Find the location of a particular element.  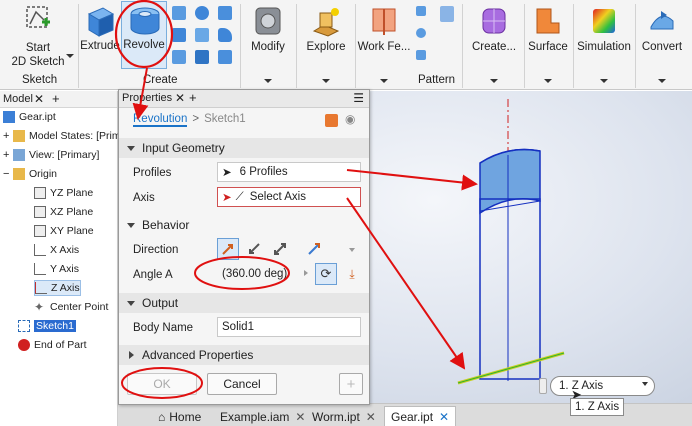

circ-pattern-icon is located at coordinates (421, 33).